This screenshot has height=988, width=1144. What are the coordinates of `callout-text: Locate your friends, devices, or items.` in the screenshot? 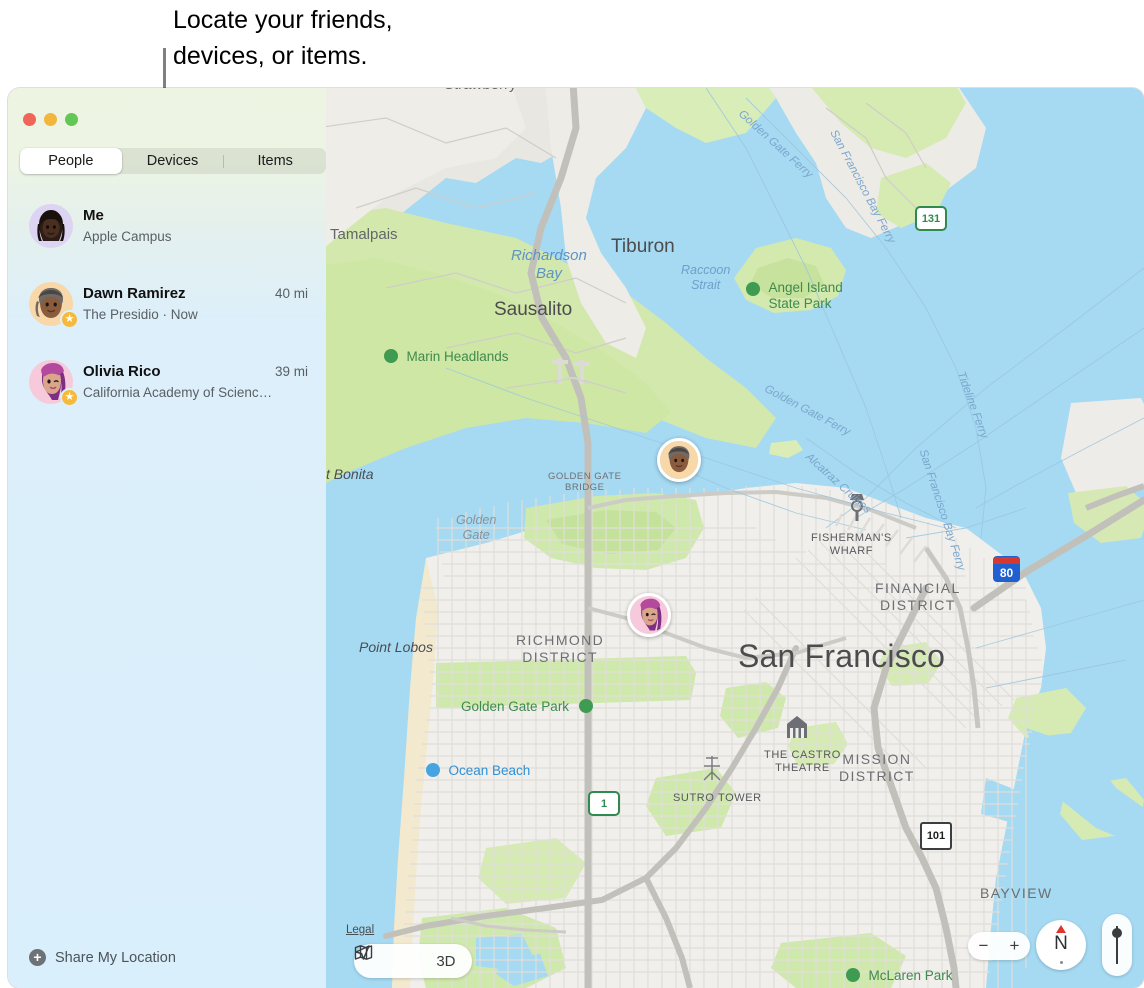 It's located at (283, 38).